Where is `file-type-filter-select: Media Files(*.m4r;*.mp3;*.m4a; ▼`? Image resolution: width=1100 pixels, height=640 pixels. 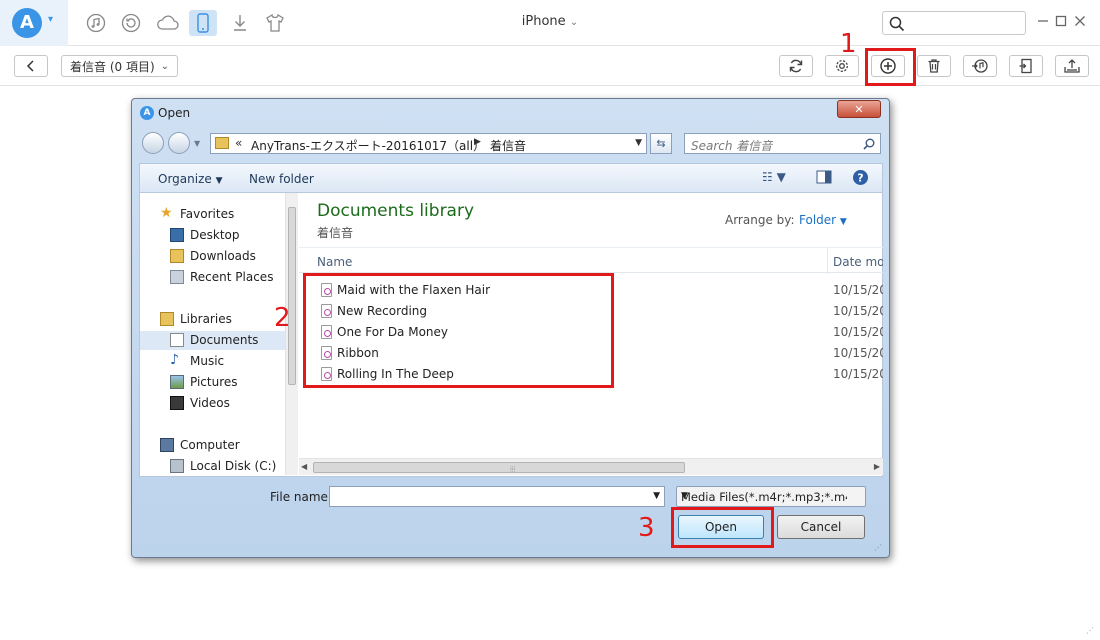
file-type-filter-select: Media Files(*.m4r;*.mp3;*.m4a; ▼ is located at coordinates (771, 496).